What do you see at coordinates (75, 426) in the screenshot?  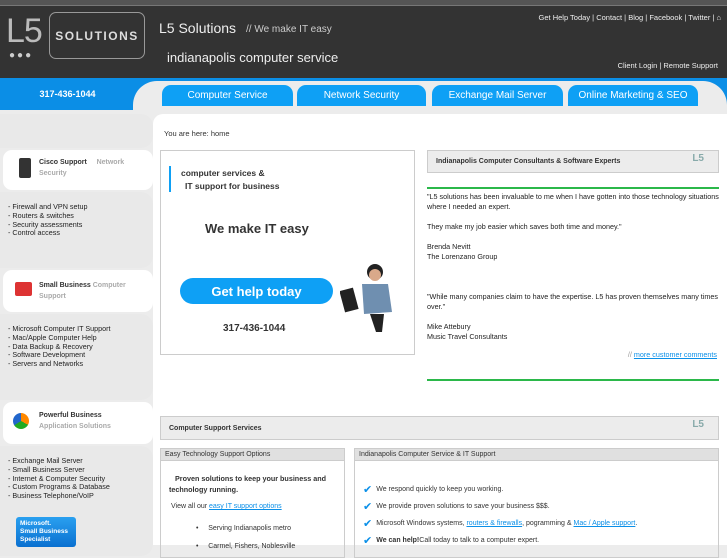 I see `card-subtitle: Application Solutions` at bounding box center [75, 426].